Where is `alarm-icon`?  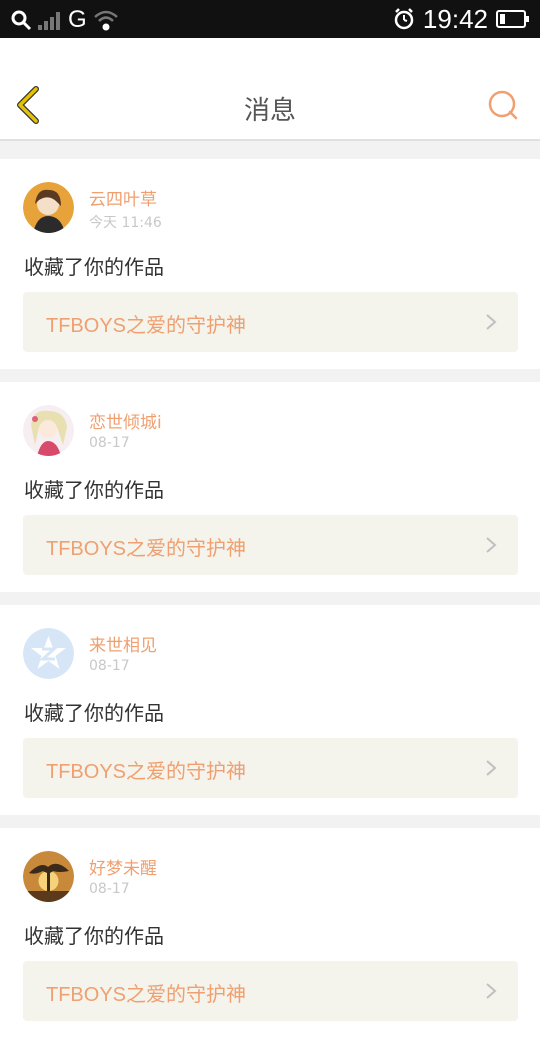 alarm-icon is located at coordinates (404, 19).